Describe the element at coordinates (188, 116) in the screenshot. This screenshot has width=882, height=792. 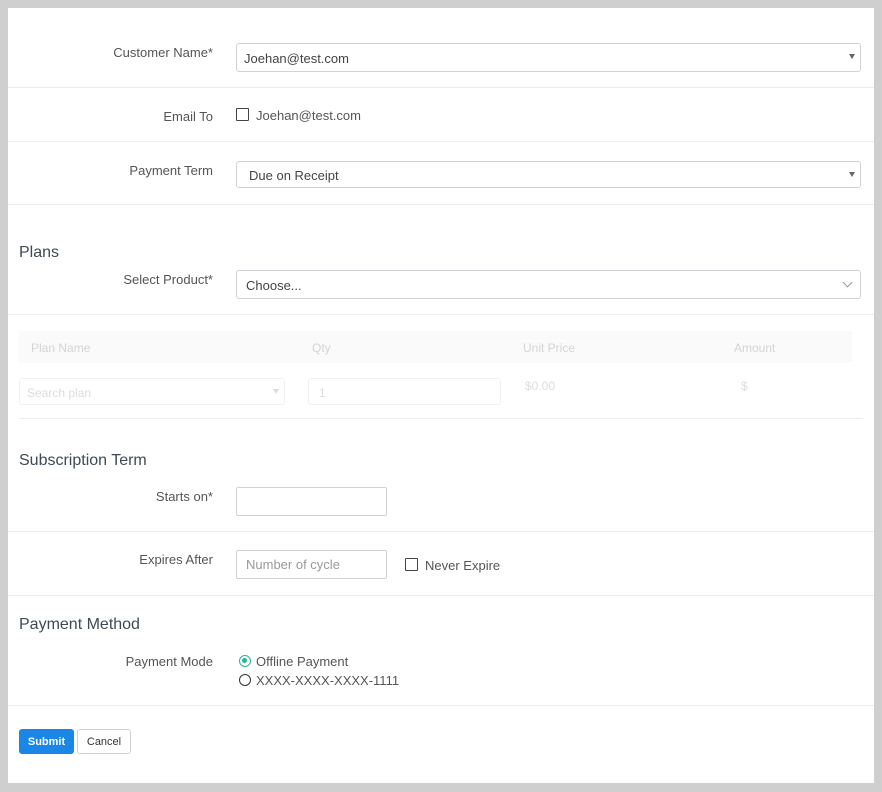
I see `email-to-label: Email To` at that location.